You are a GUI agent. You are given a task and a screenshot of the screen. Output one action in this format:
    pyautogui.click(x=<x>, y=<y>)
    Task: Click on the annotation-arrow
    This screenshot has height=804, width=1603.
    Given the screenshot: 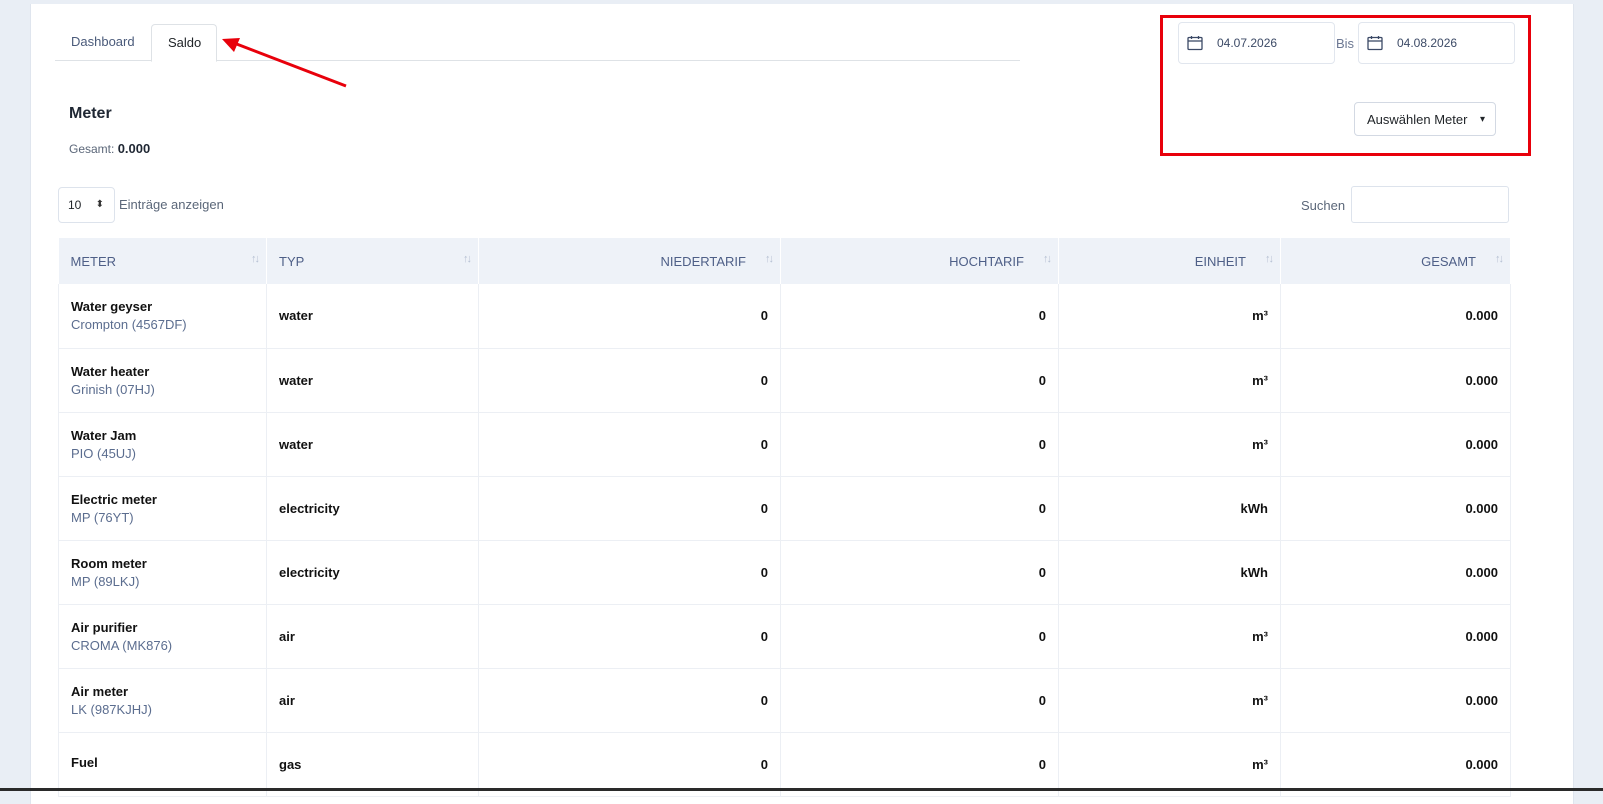 What is the action you would take?
    pyautogui.click(x=284, y=63)
    